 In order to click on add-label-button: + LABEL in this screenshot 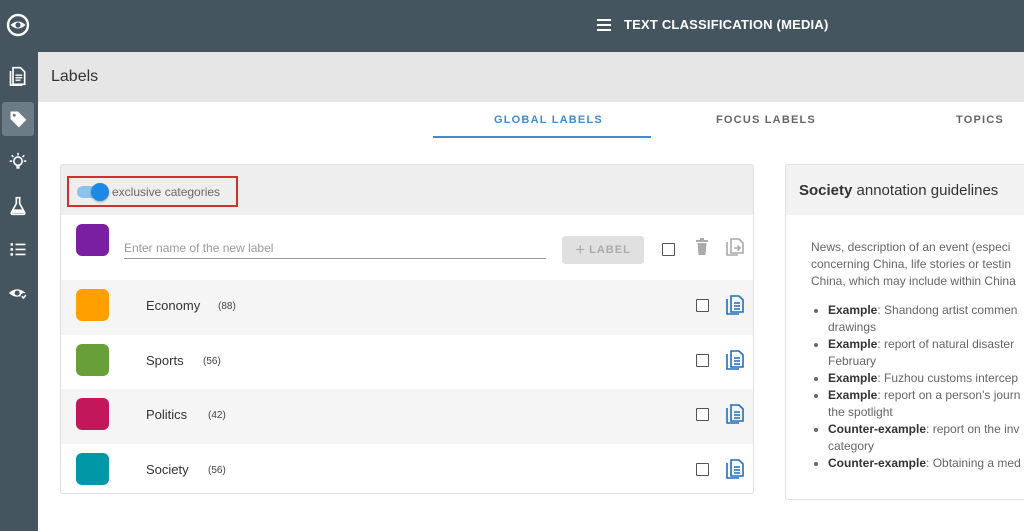, I will do `click(603, 250)`.